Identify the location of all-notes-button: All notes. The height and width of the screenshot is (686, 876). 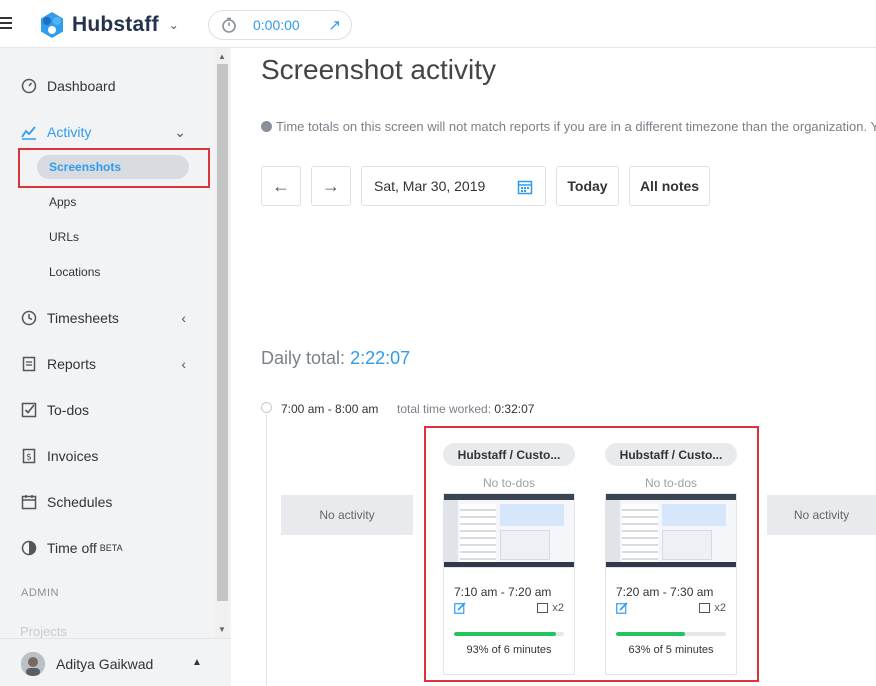
(669, 186).